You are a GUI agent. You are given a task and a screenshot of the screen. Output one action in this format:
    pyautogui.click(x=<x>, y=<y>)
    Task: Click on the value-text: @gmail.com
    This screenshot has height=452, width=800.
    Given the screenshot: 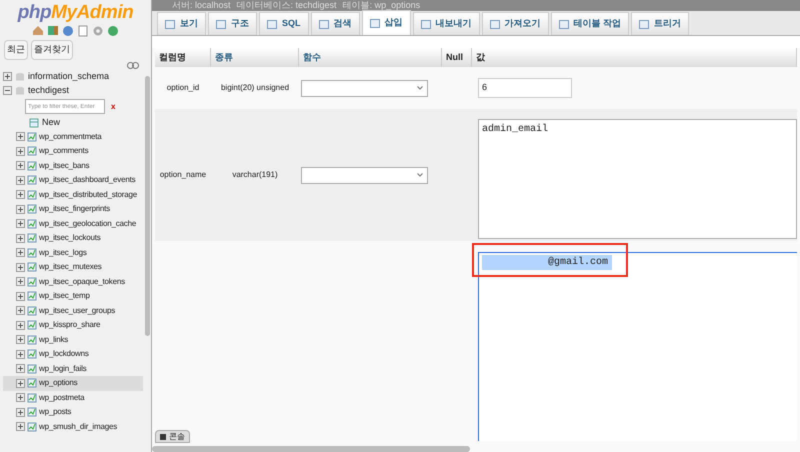 What is the action you would take?
    pyautogui.click(x=547, y=262)
    